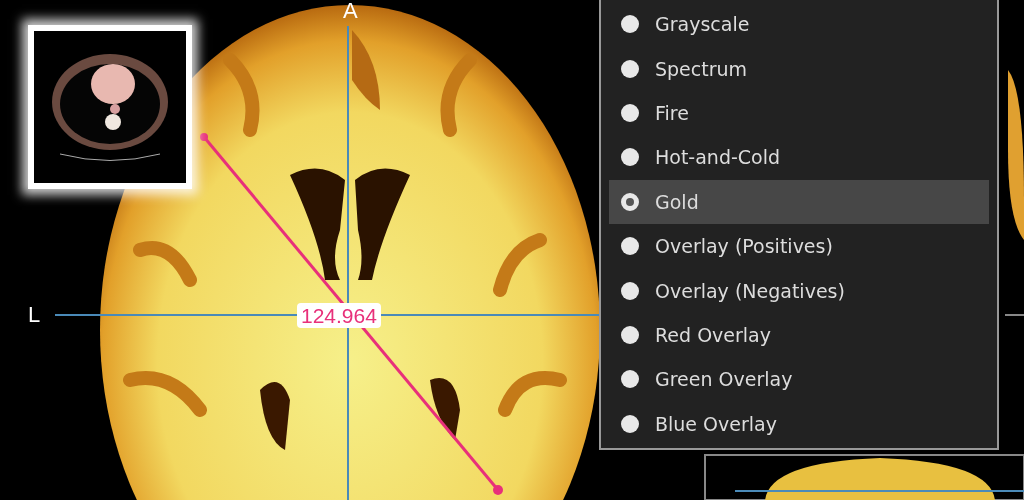  I want to click on color-map-option: Green Overlay, so click(799, 379).